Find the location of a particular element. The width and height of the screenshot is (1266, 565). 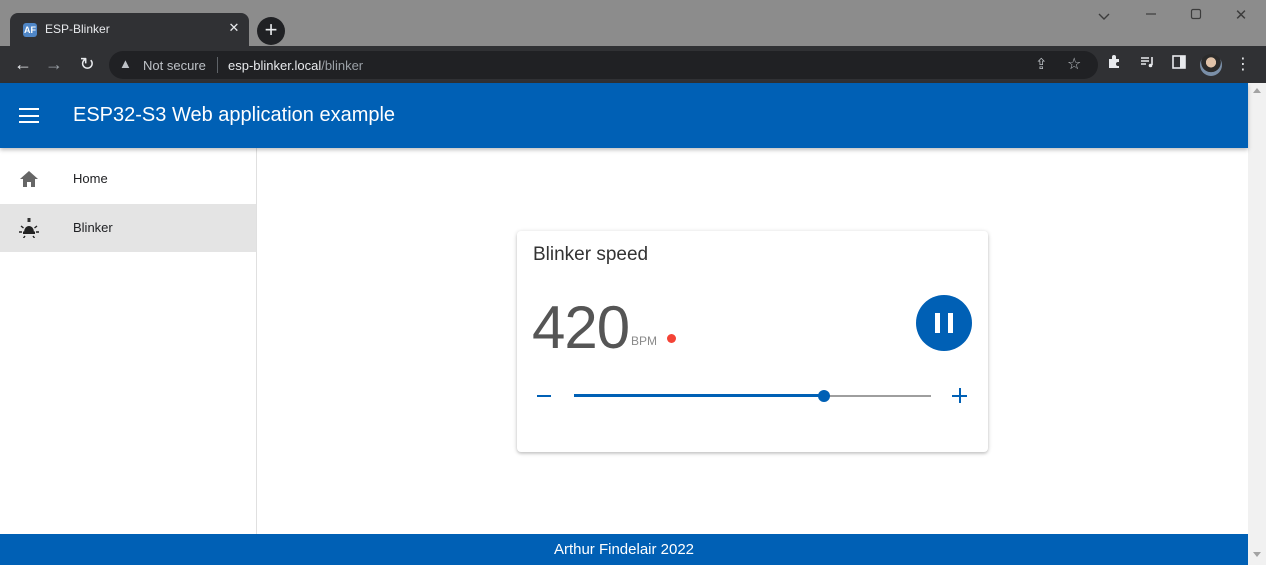

hamburger-menu-icon is located at coordinates (29, 115).